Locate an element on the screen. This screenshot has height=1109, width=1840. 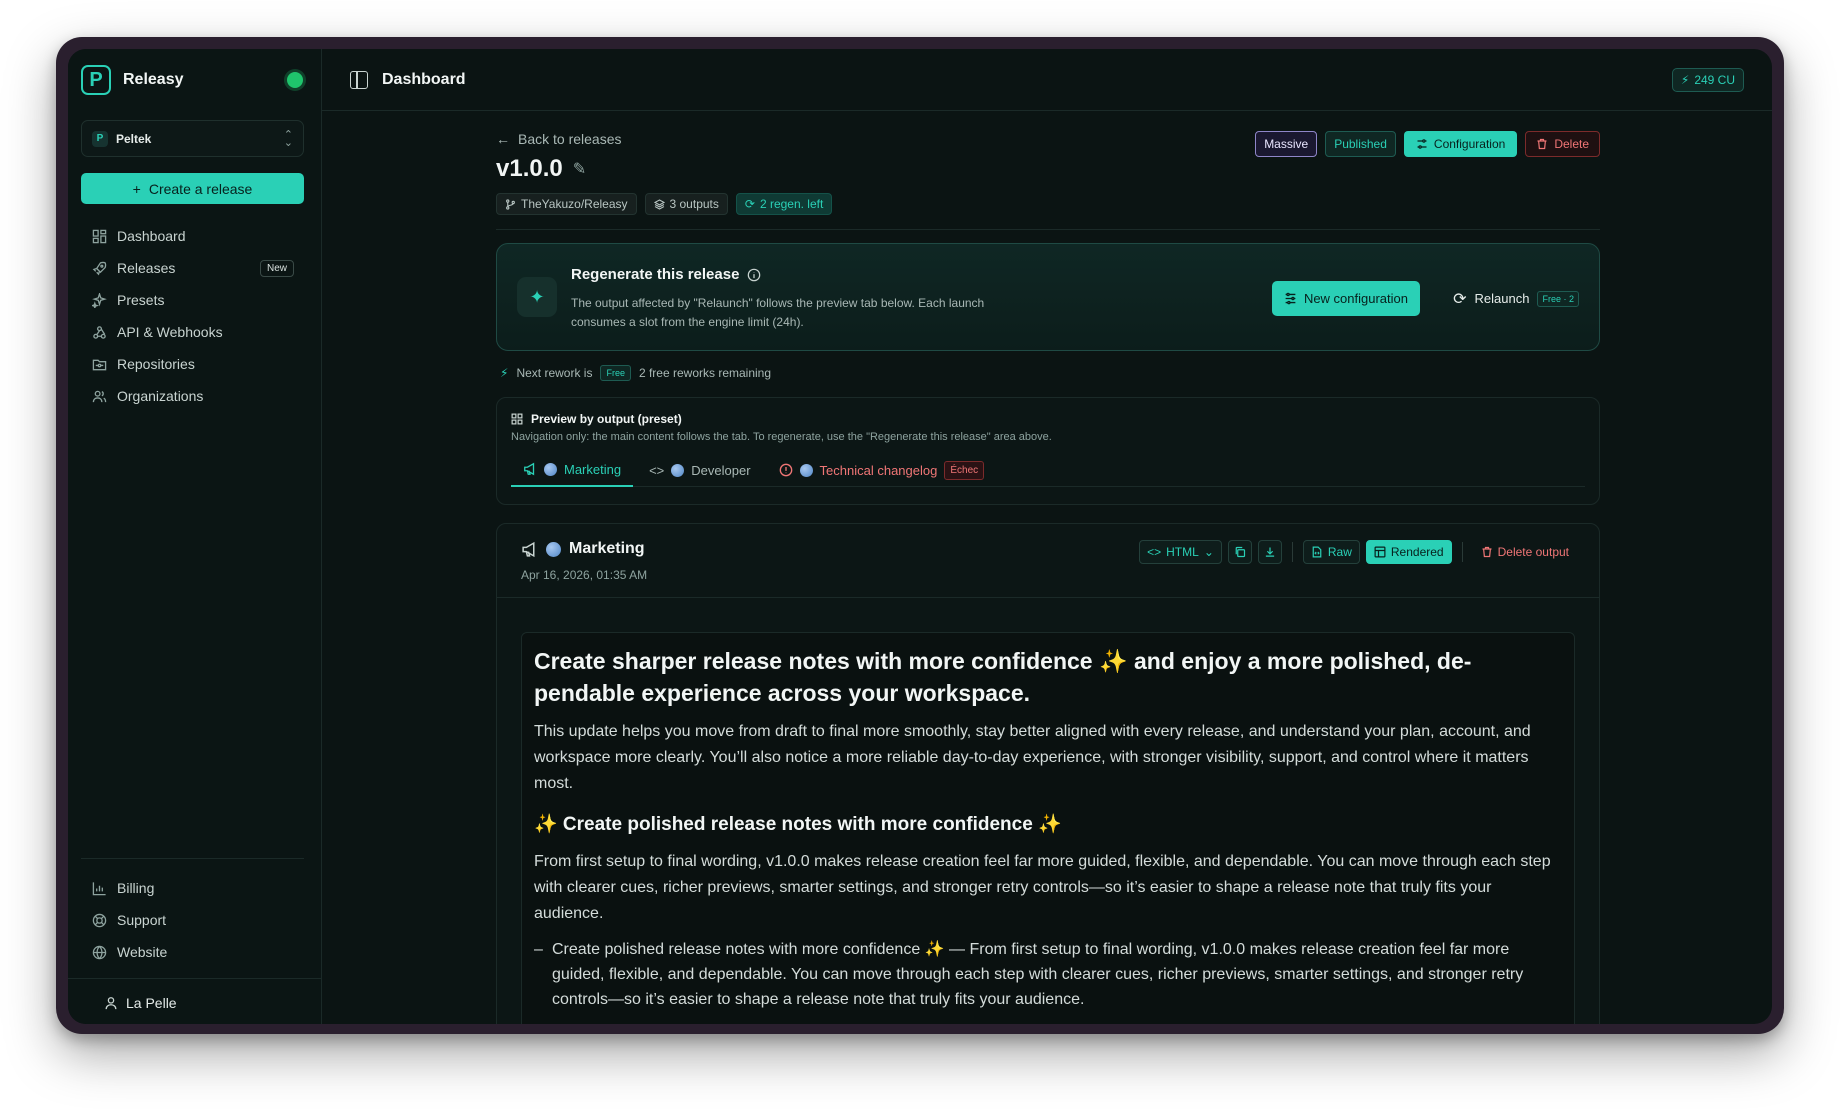
create-release-button: + Create a release is located at coordinates (192, 188).